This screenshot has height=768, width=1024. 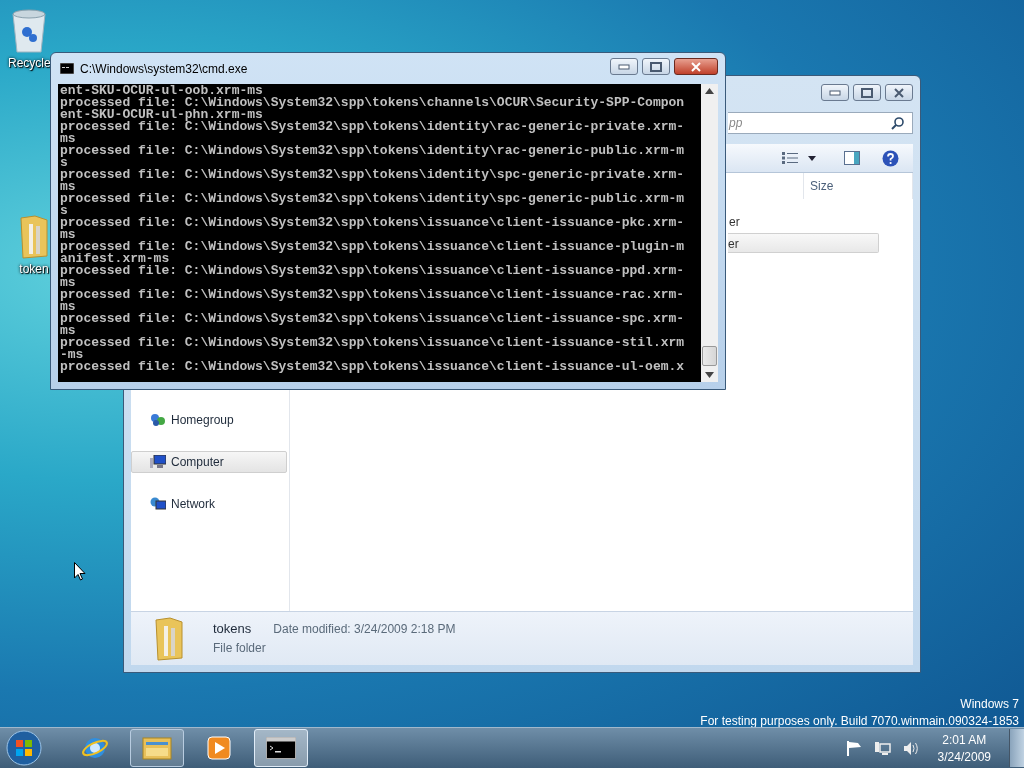 I want to click on caret-icon, so click(x=812, y=158).